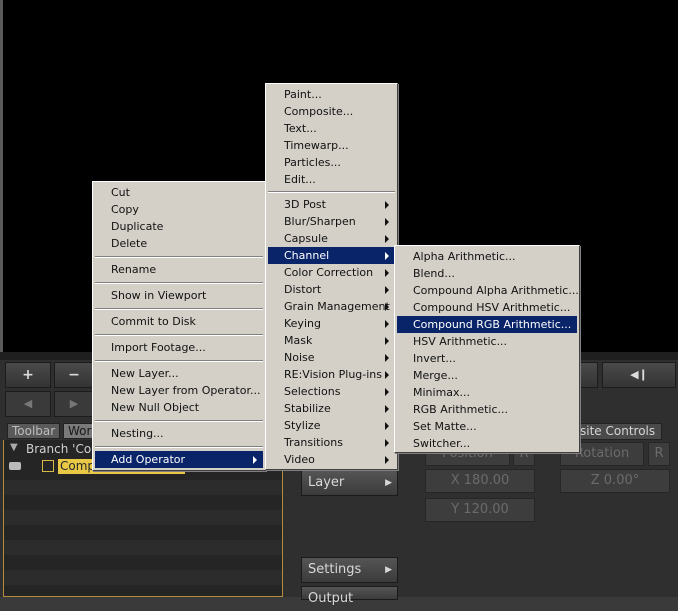  What do you see at coordinates (639, 375) in the screenshot?
I see `step-back-button: ◀❙` at bounding box center [639, 375].